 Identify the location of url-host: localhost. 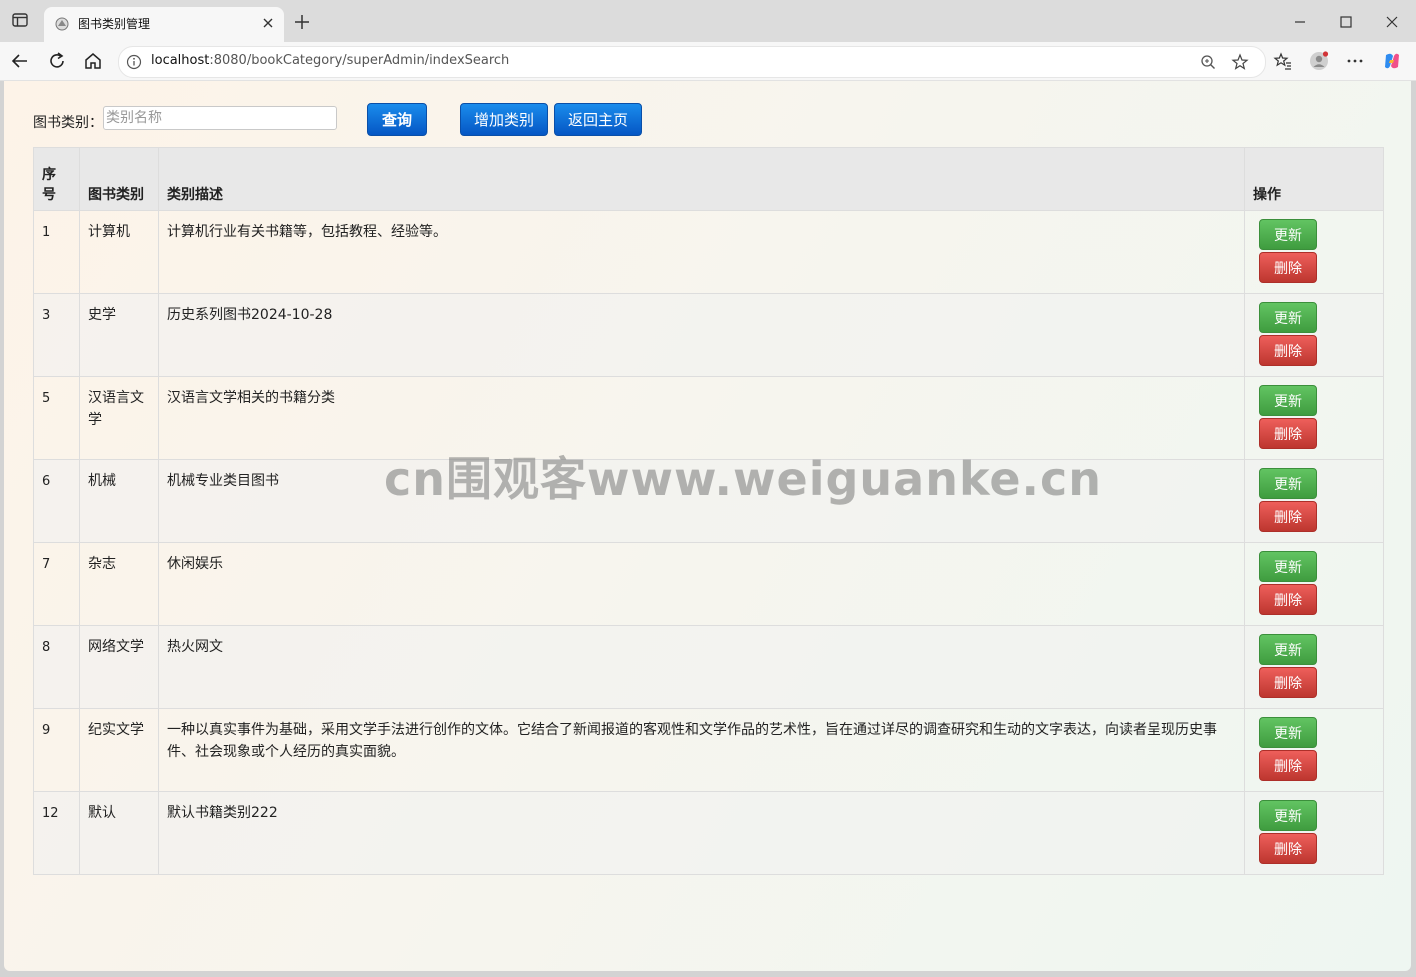
(180, 60).